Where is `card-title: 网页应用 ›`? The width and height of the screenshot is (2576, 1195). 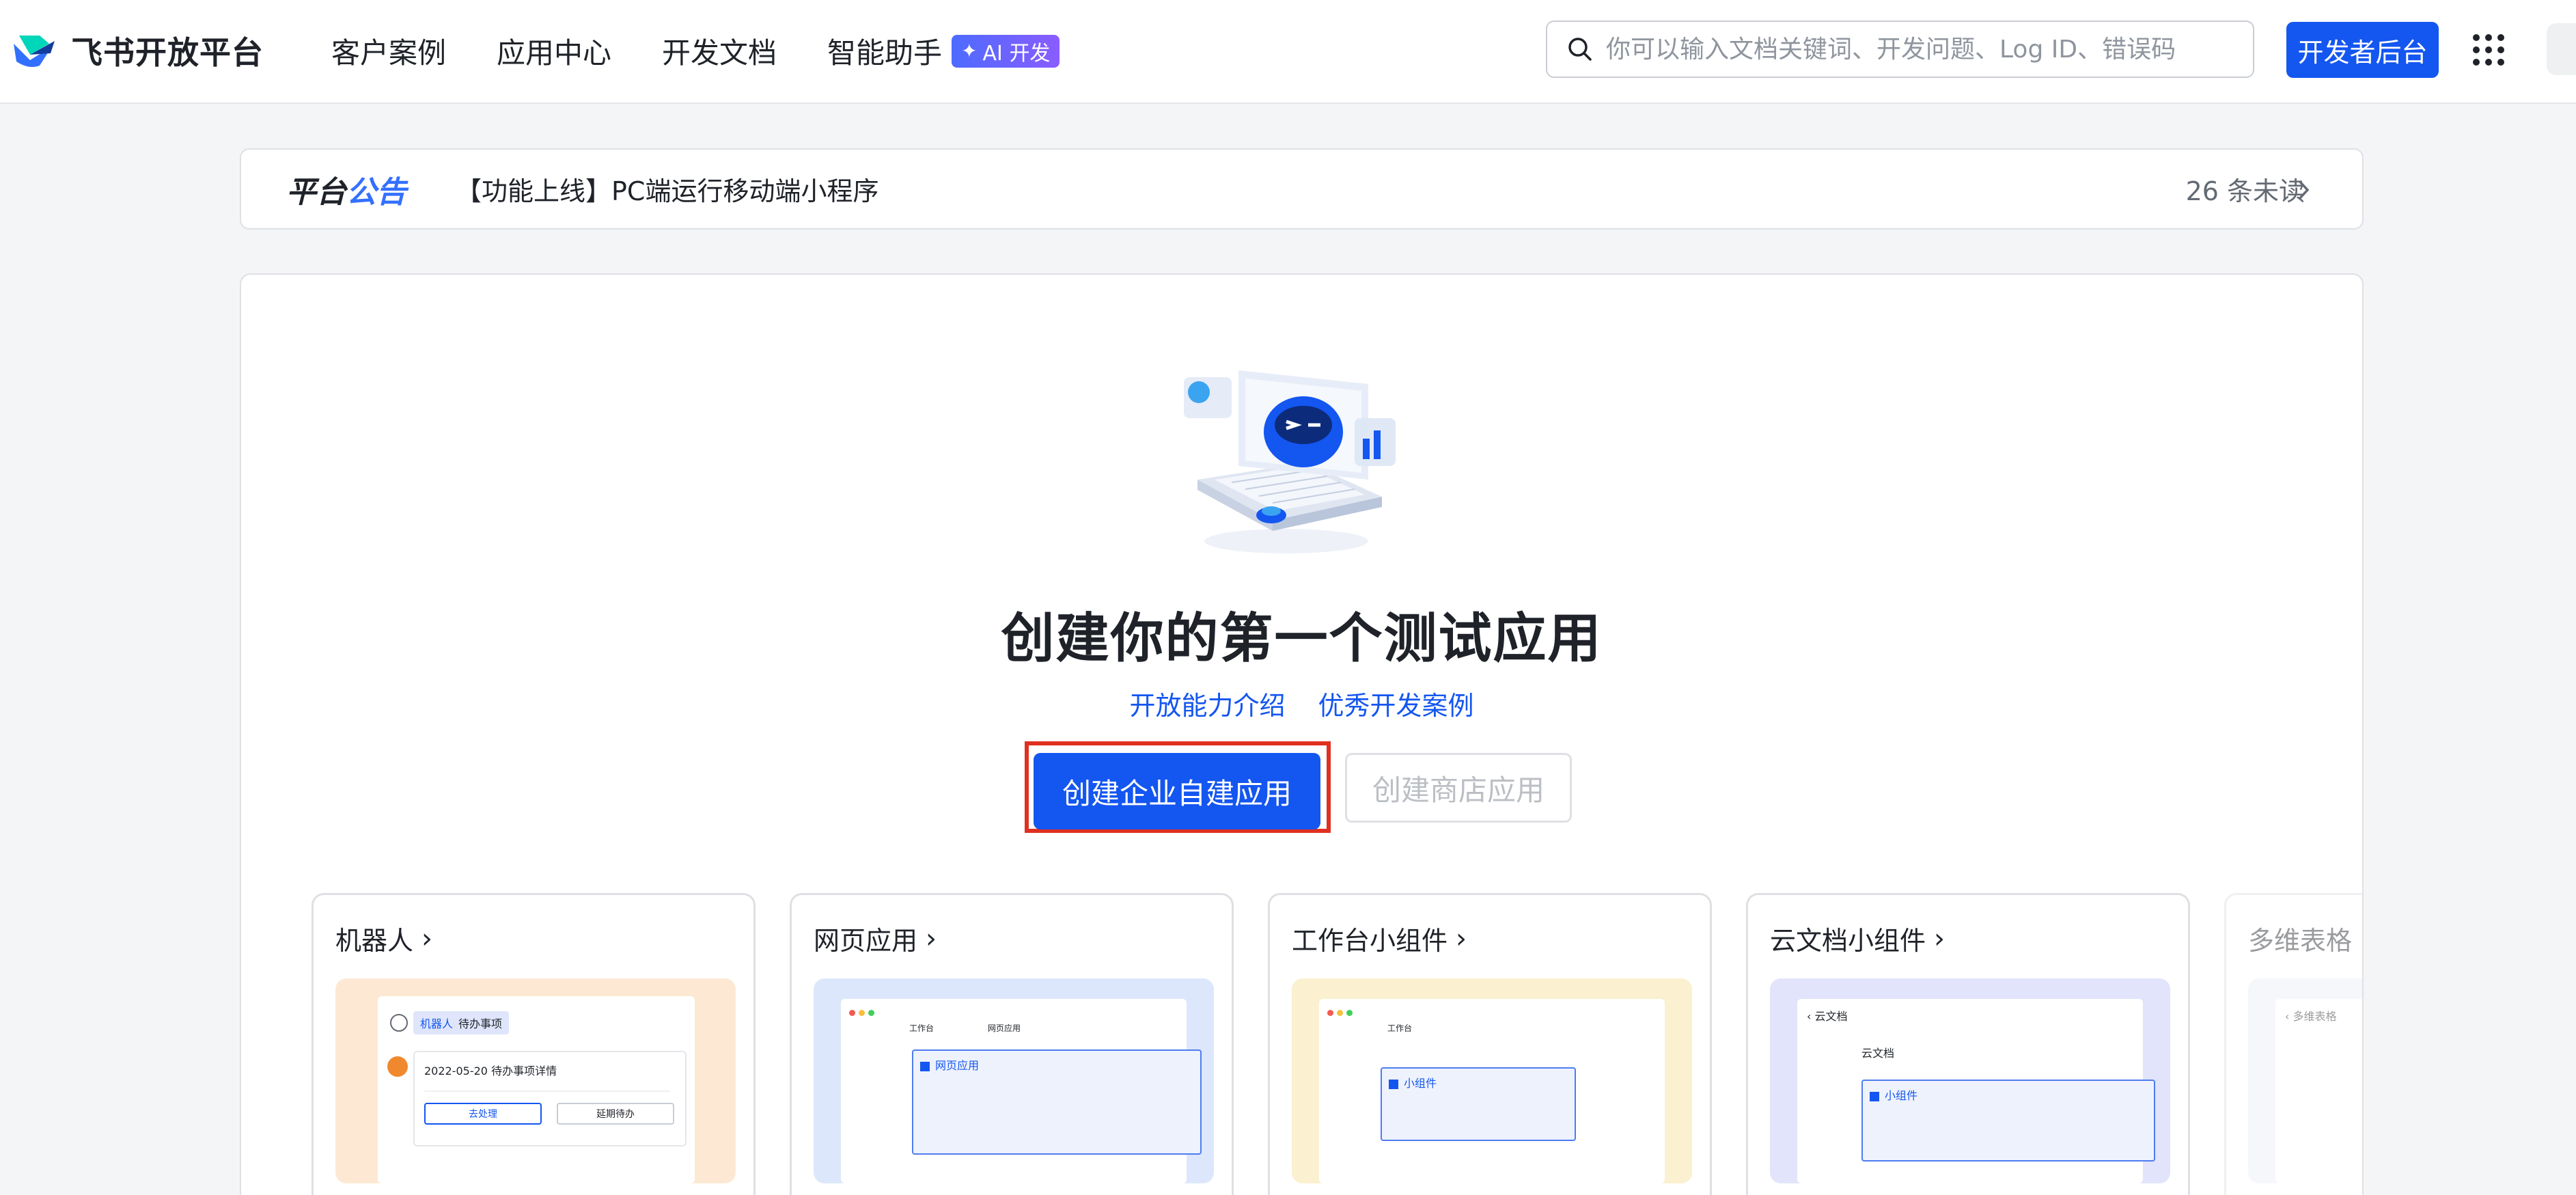
card-title: 网页应用 › is located at coordinates (876, 939).